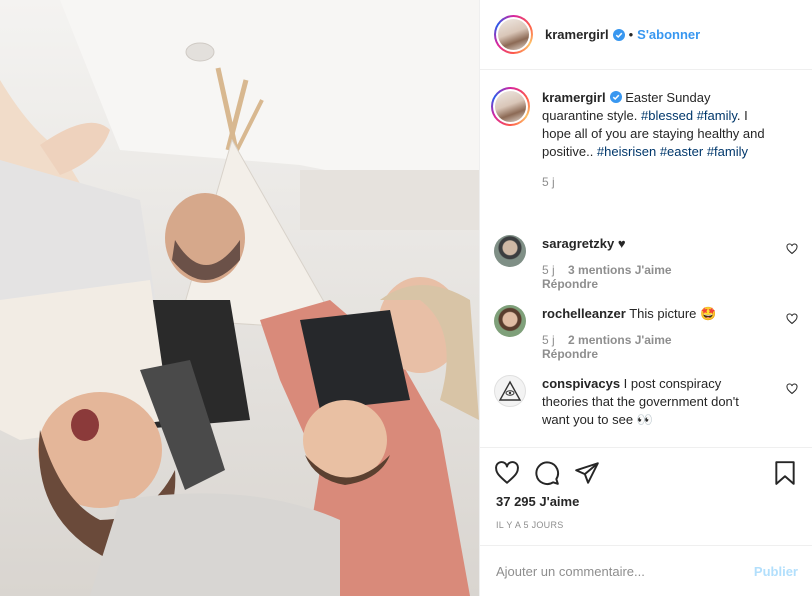  Describe the element at coordinates (626, 151) in the screenshot. I see `hashtag-link: #heisrisen` at that location.